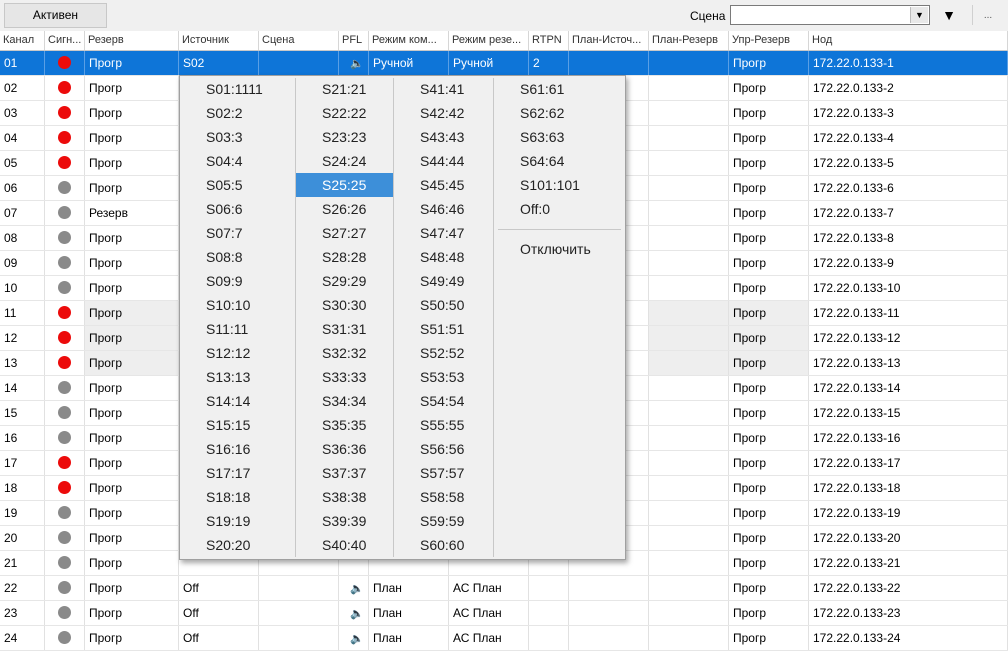 This screenshot has width=1008, height=651. What do you see at coordinates (908, 63) in the screenshot?
I see `cell-node: 172.22.0.133-1` at bounding box center [908, 63].